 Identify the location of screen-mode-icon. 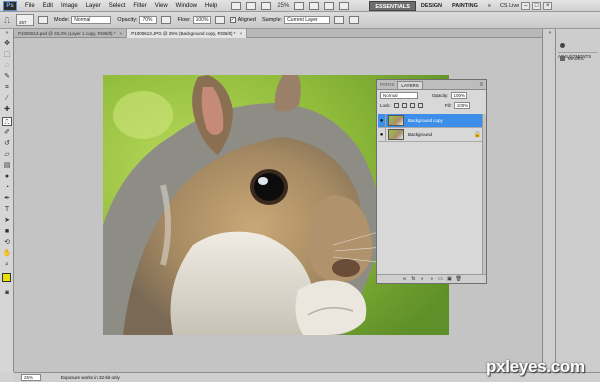
(344, 5).